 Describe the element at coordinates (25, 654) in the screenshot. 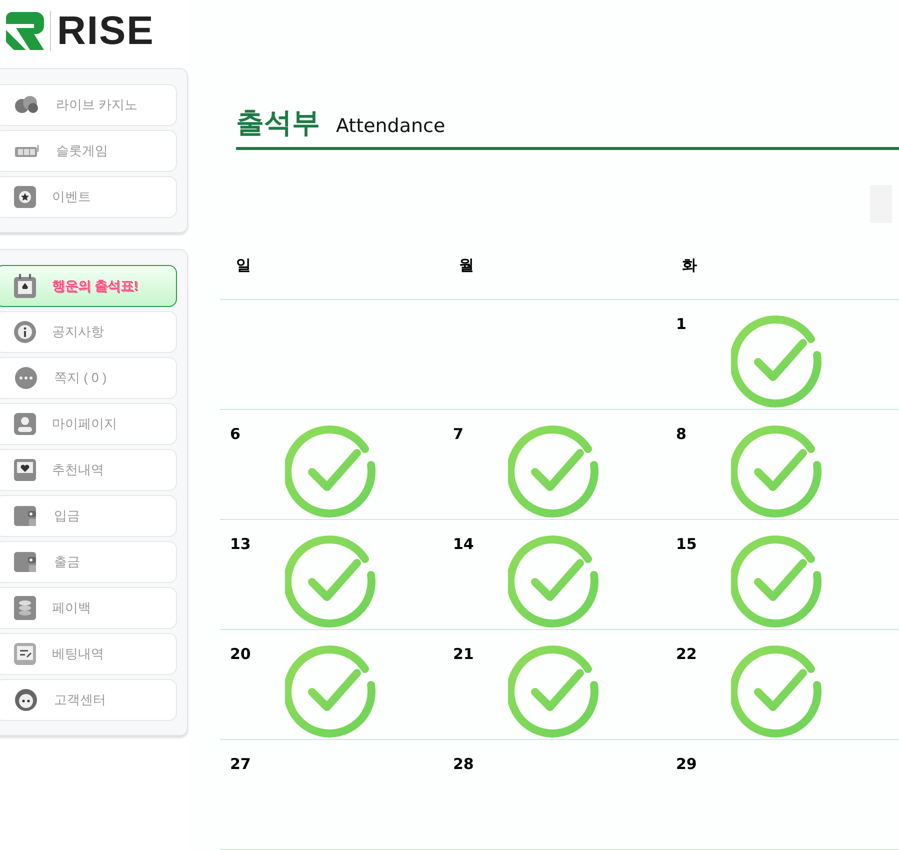

I see `note-icon` at that location.